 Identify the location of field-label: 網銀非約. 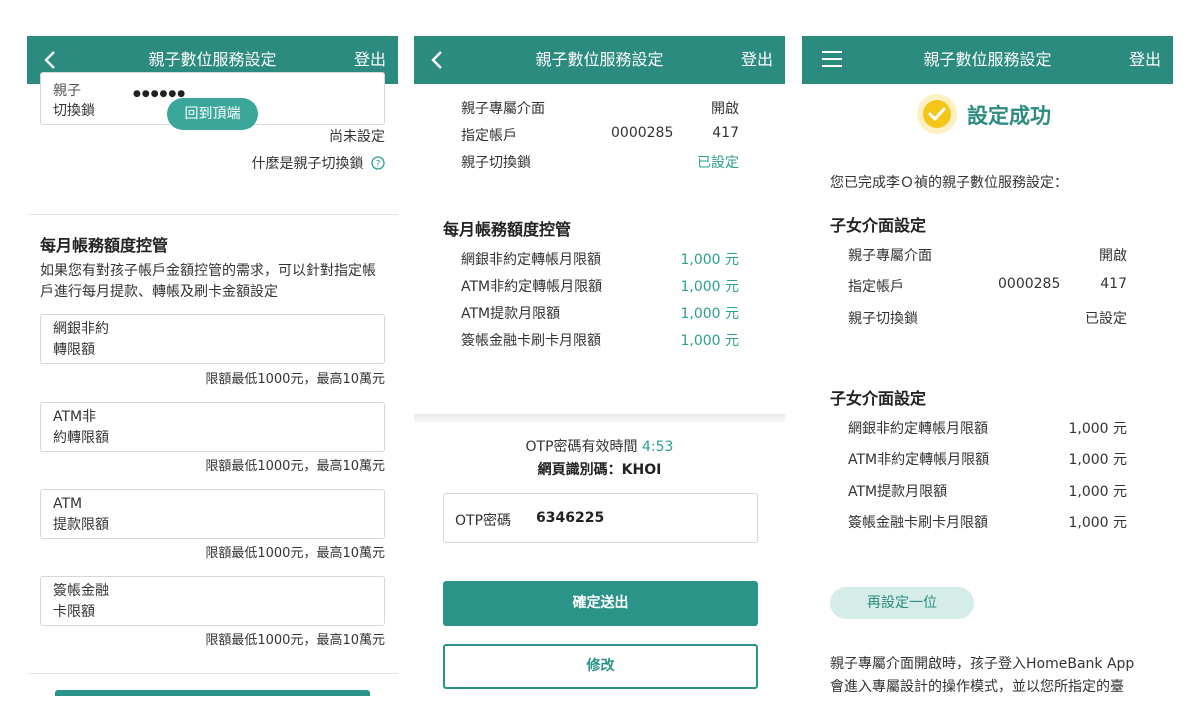
(81, 329).